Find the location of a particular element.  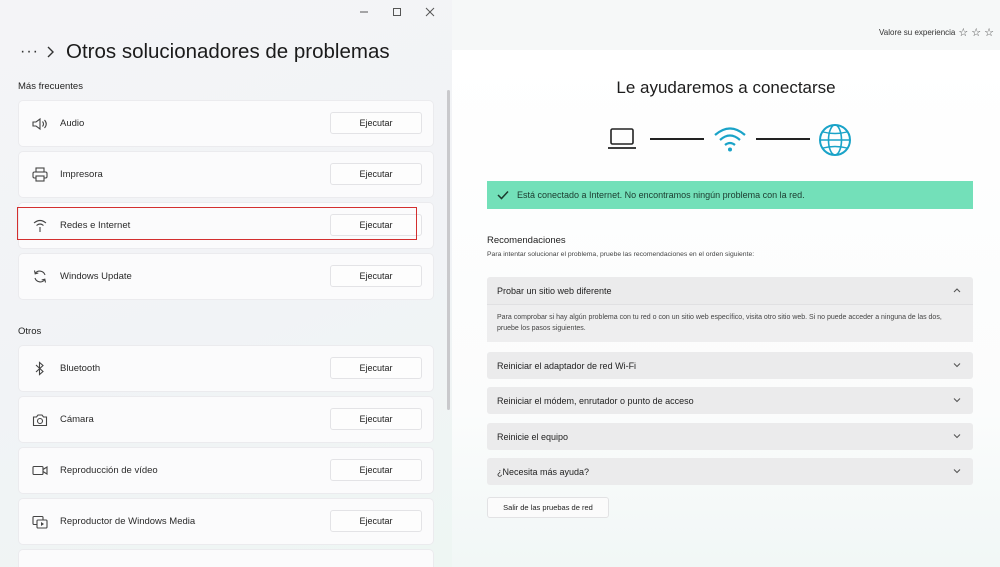

section-heading-others: Otros is located at coordinates (30, 331).